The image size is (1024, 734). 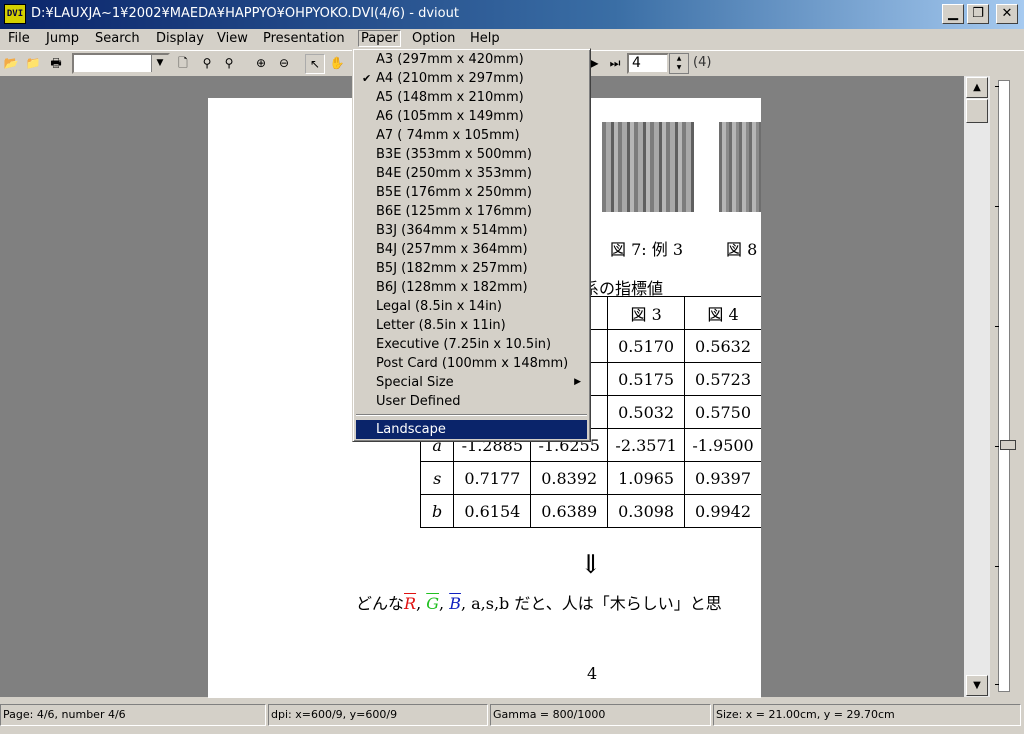 I want to click on ruler-track, so click(x=1004, y=386).